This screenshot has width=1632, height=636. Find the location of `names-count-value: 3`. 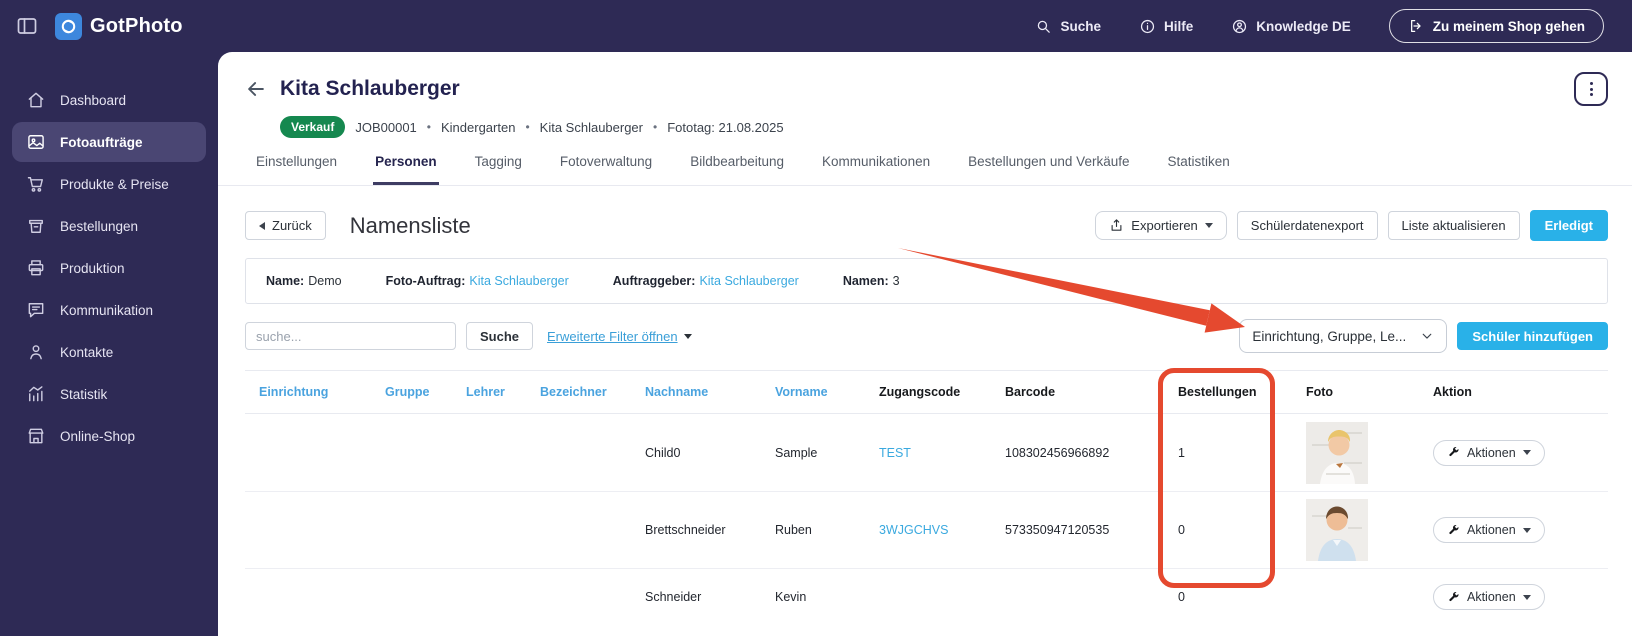

names-count-value: 3 is located at coordinates (896, 281).